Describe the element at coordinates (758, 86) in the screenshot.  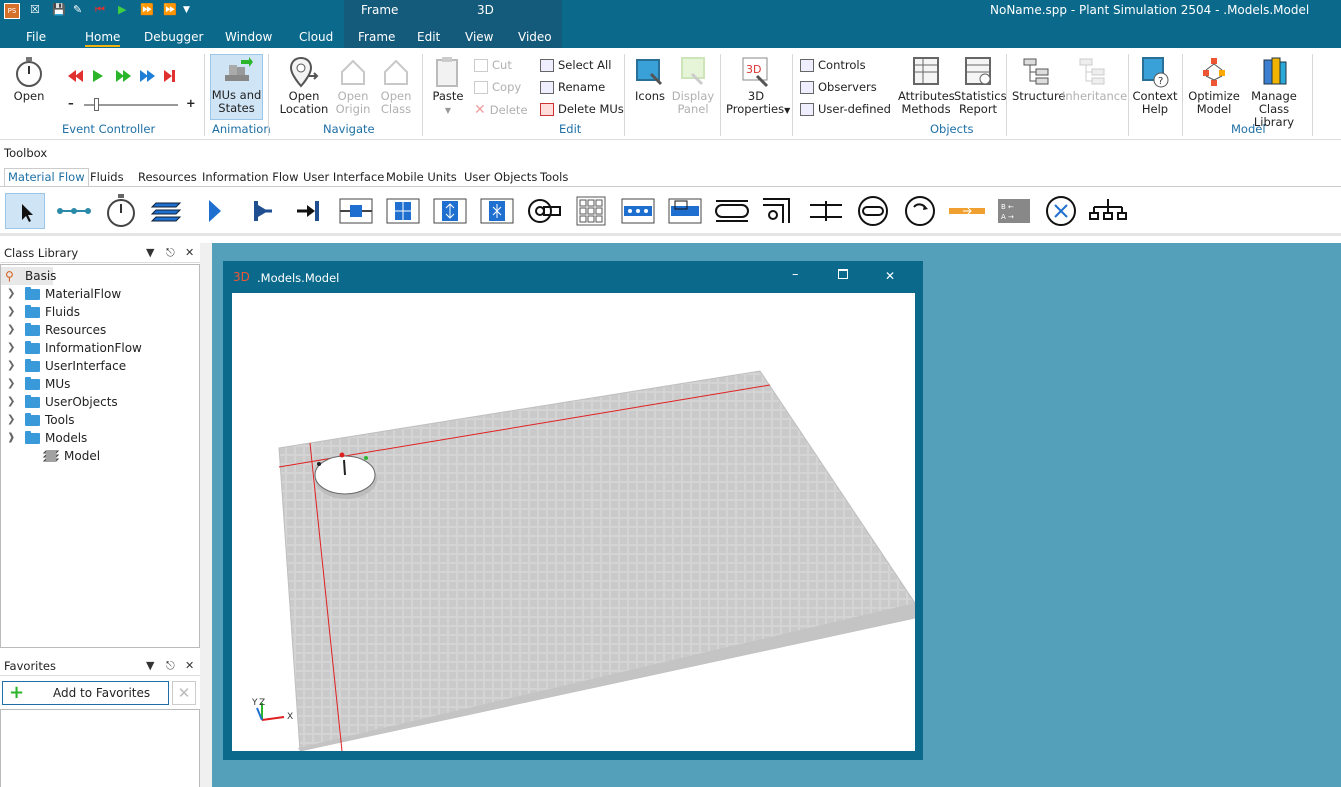
I see `3d-properties-button: 3D 3D Properties▼` at that location.